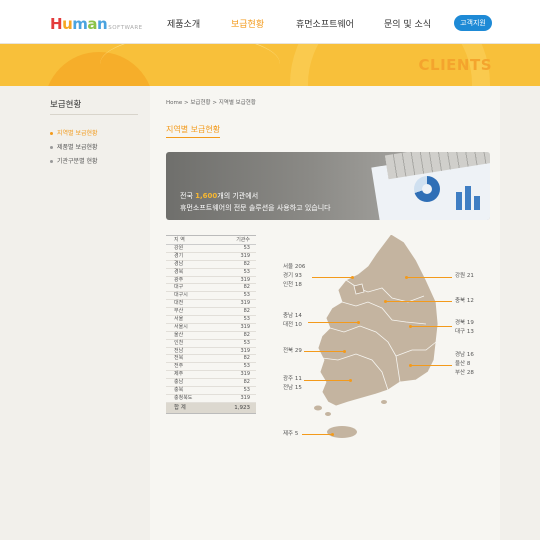 Image resolution: width=540 pixels, height=540 pixels. What do you see at coordinates (464, 332) in the screenshot?
I see `map-label-daegu: 대구 13` at bounding box center [464, 332].